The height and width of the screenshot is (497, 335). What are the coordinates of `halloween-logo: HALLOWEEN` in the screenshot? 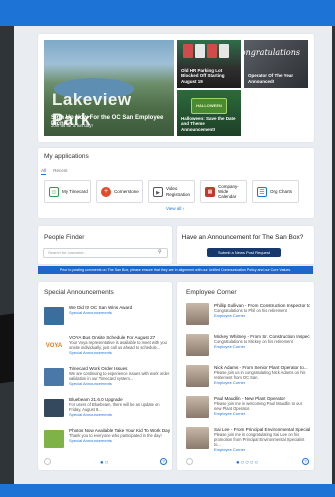 It's located at (209, 106).